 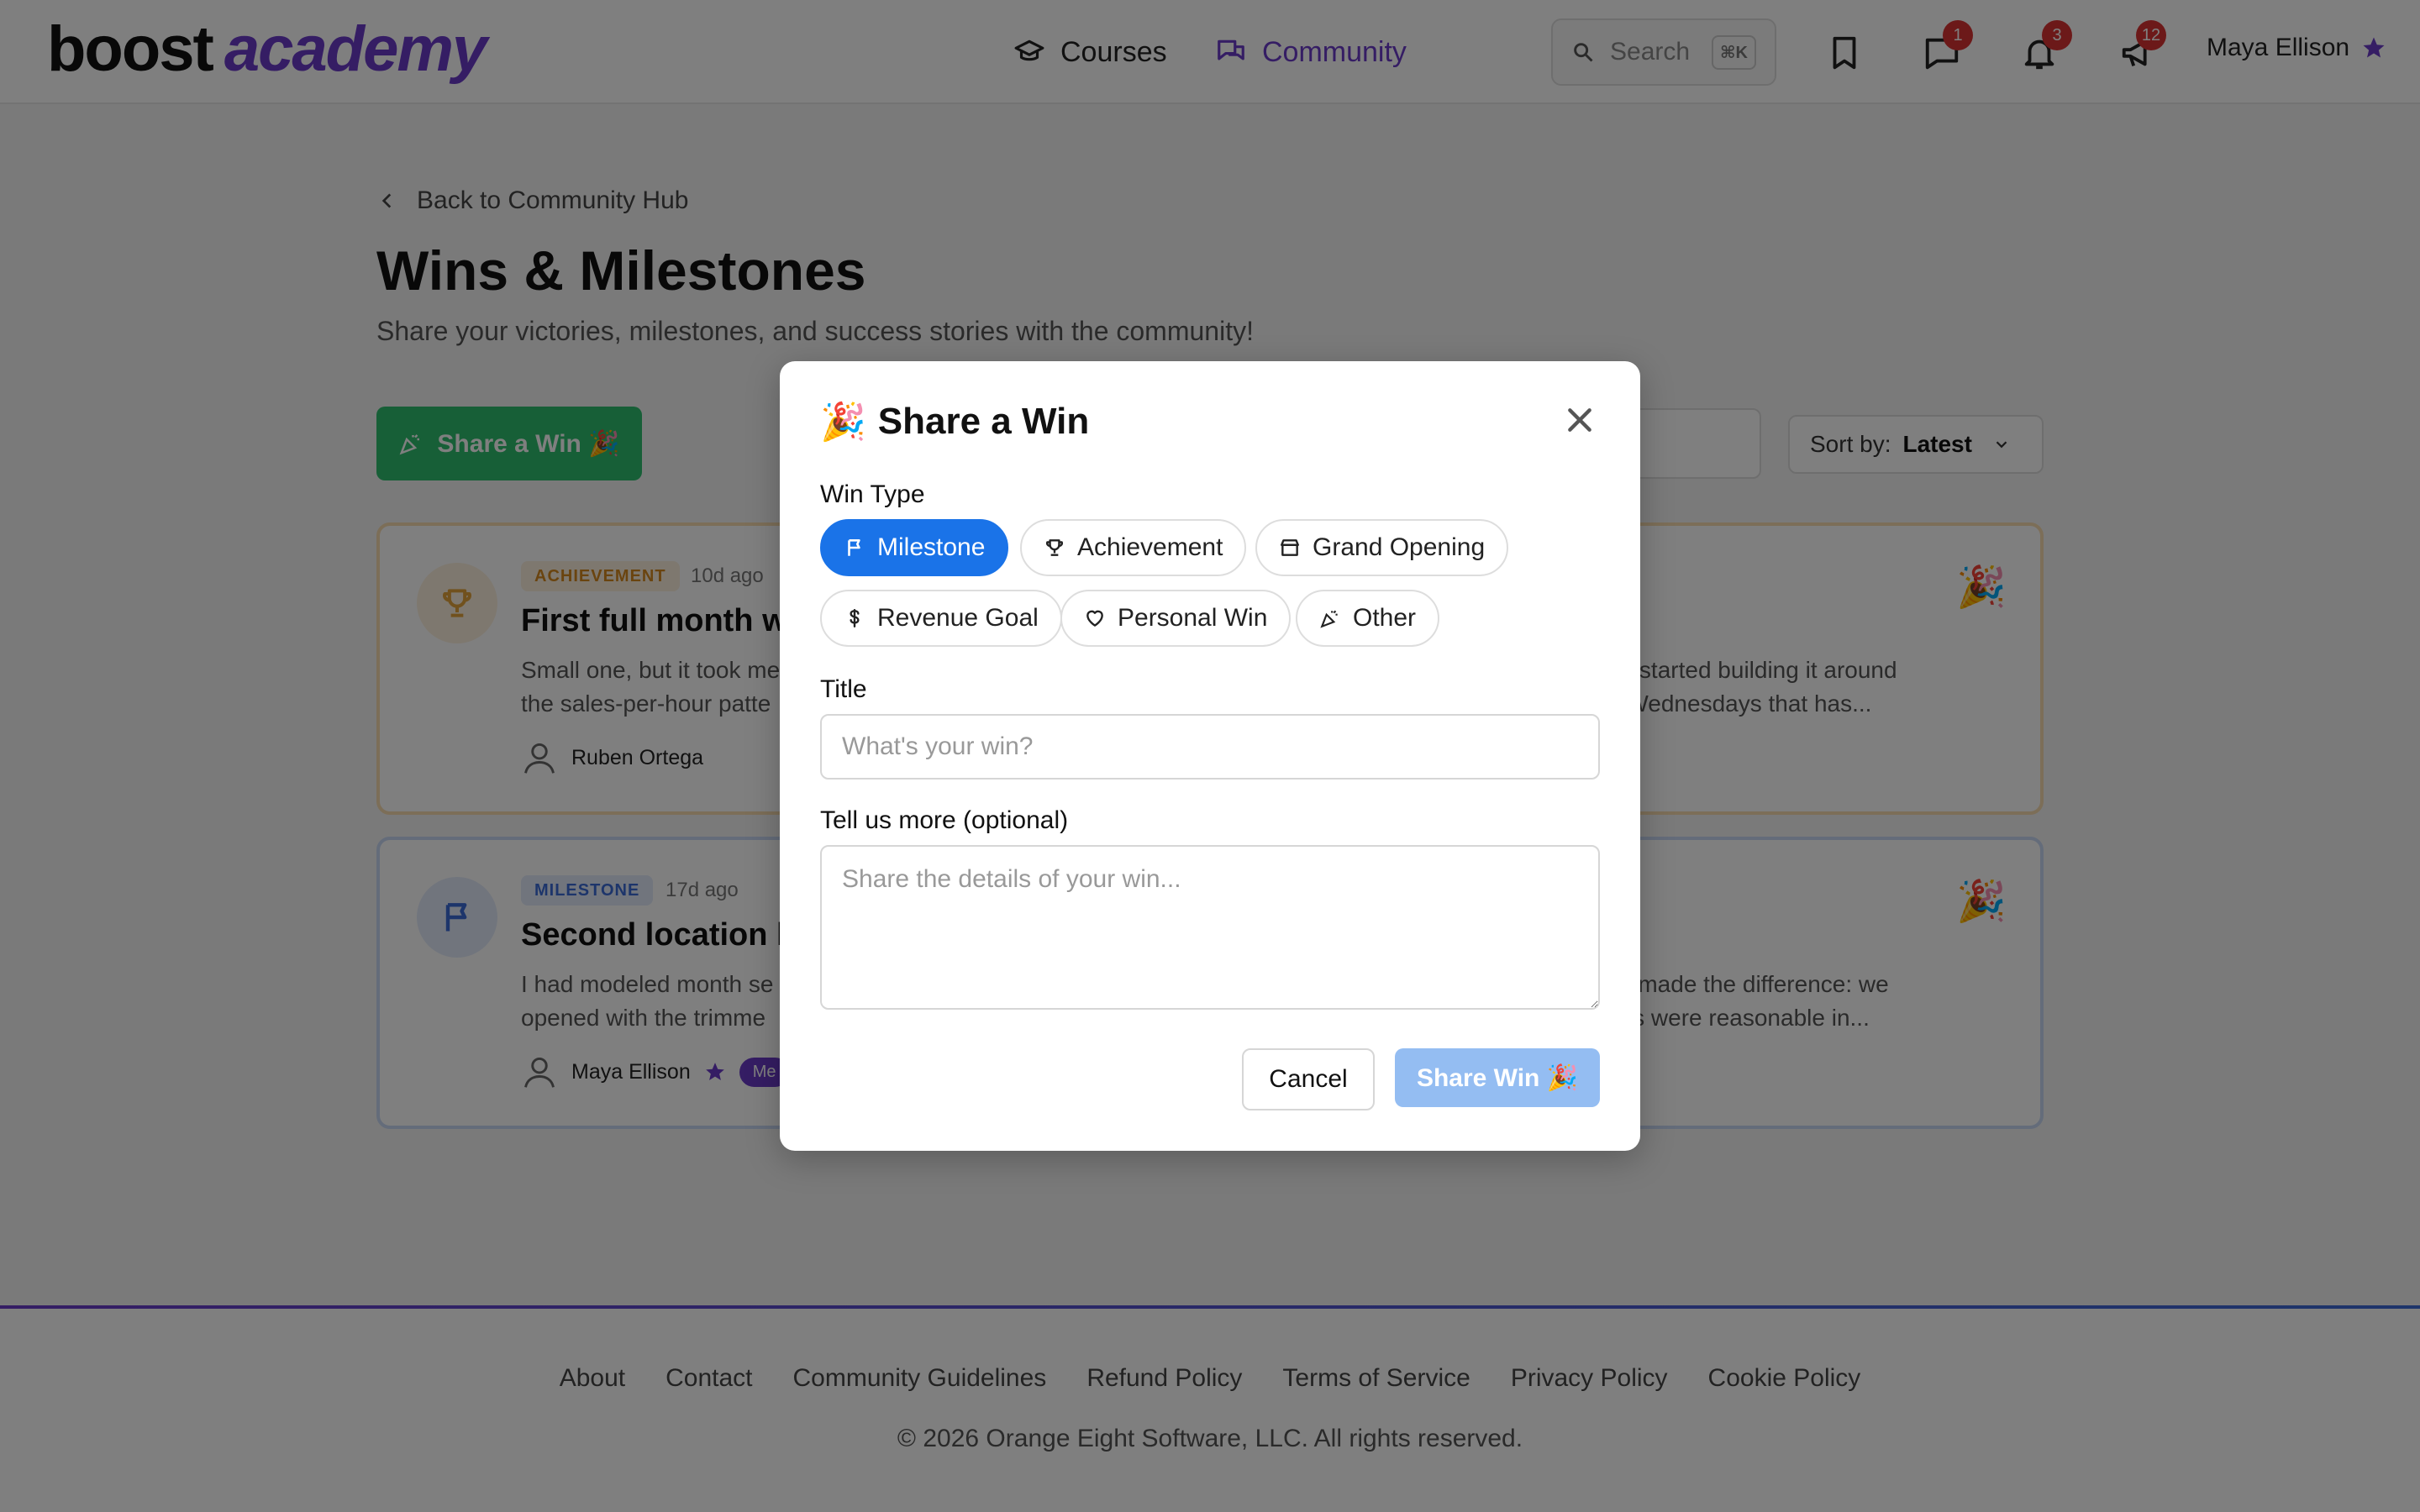 I want to click on win-details-textarea, so click(x=1210, y=927).